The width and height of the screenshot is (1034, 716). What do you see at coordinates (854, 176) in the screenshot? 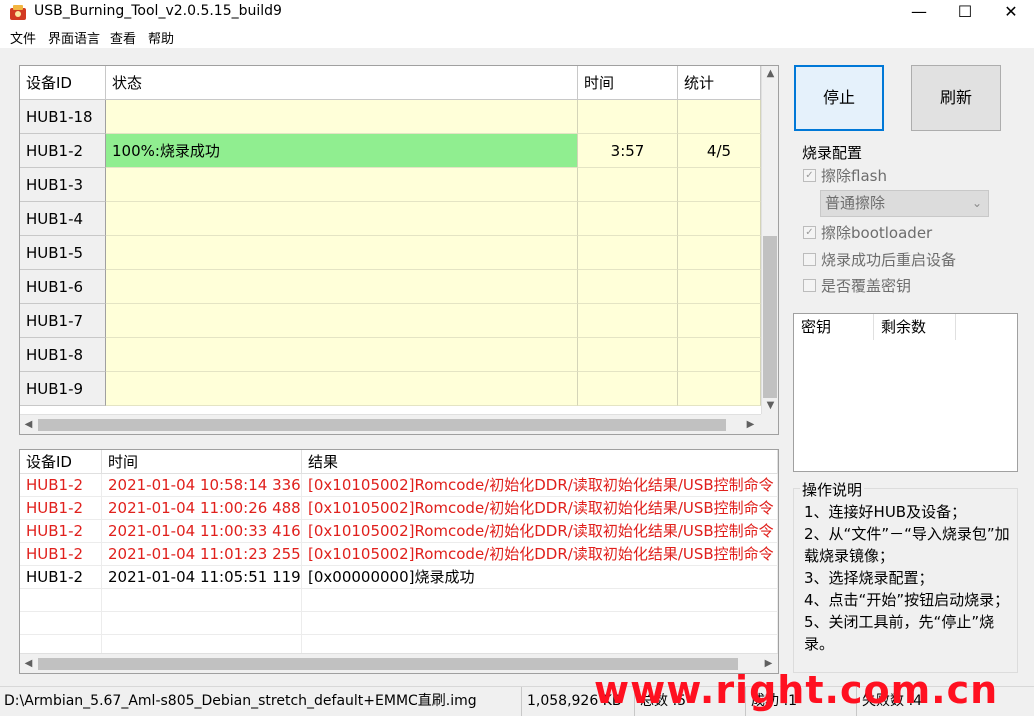
I see `erase-flash-label: 擦除flash` at bounding box center [854, 176].